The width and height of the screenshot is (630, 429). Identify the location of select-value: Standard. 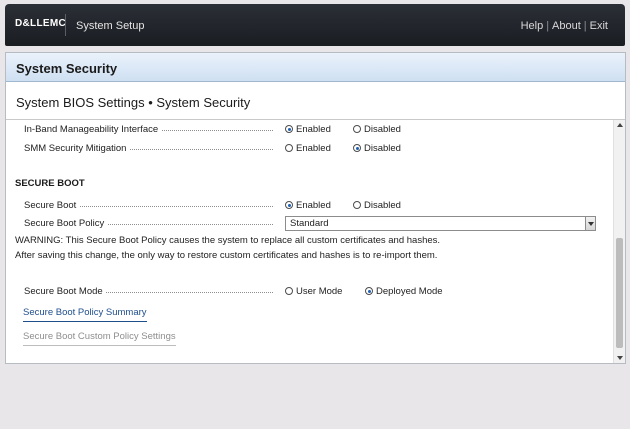
(309, 223).